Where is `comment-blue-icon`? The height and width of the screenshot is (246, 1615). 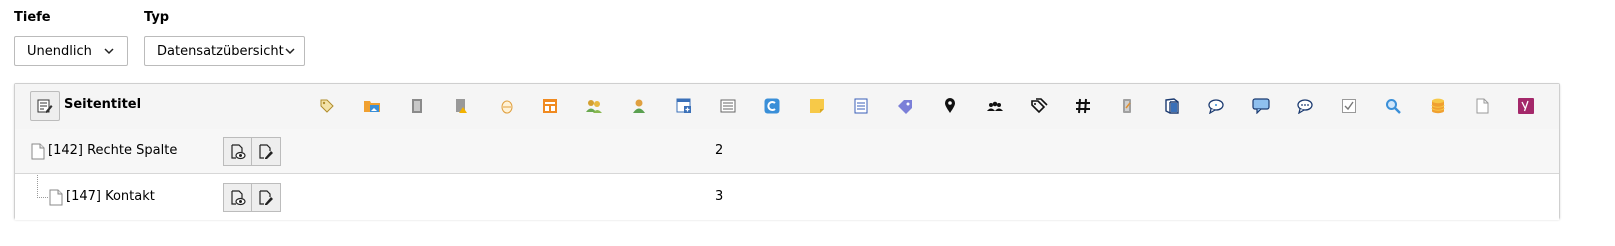 comment-blue-icon is located at coordinates (1261, 106).